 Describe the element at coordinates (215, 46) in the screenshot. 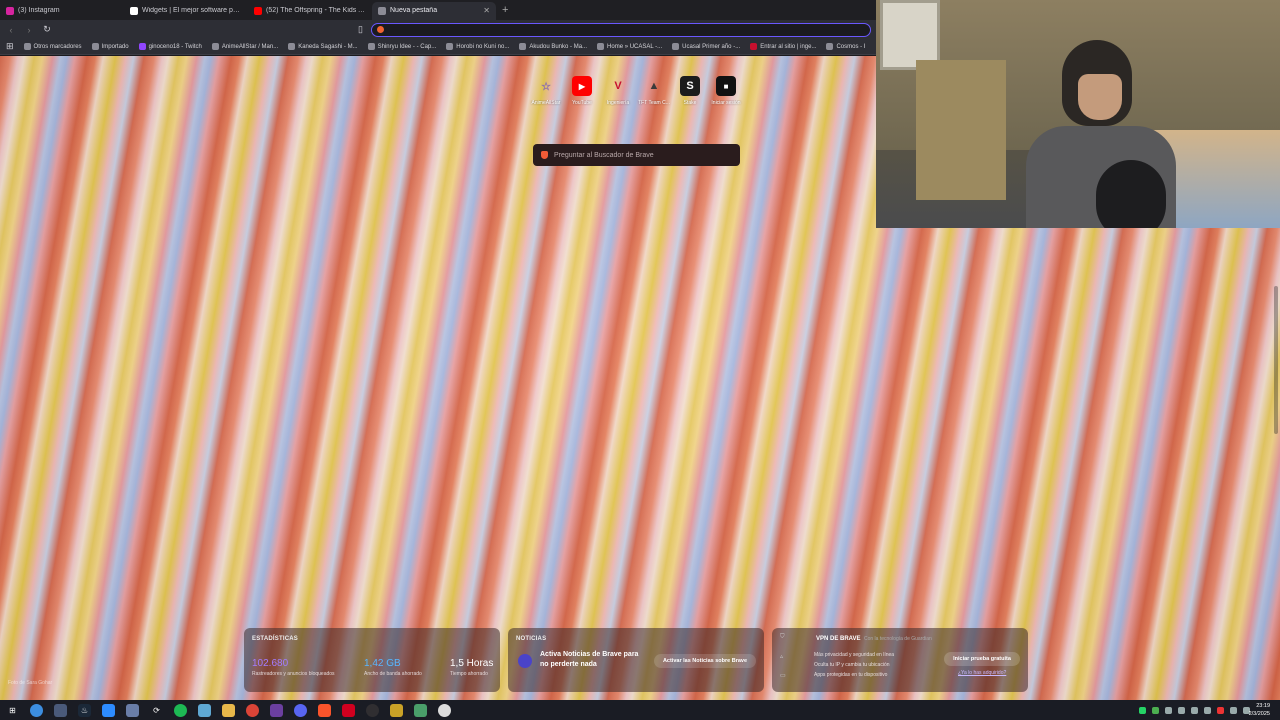

I see `star-icon` at that location.